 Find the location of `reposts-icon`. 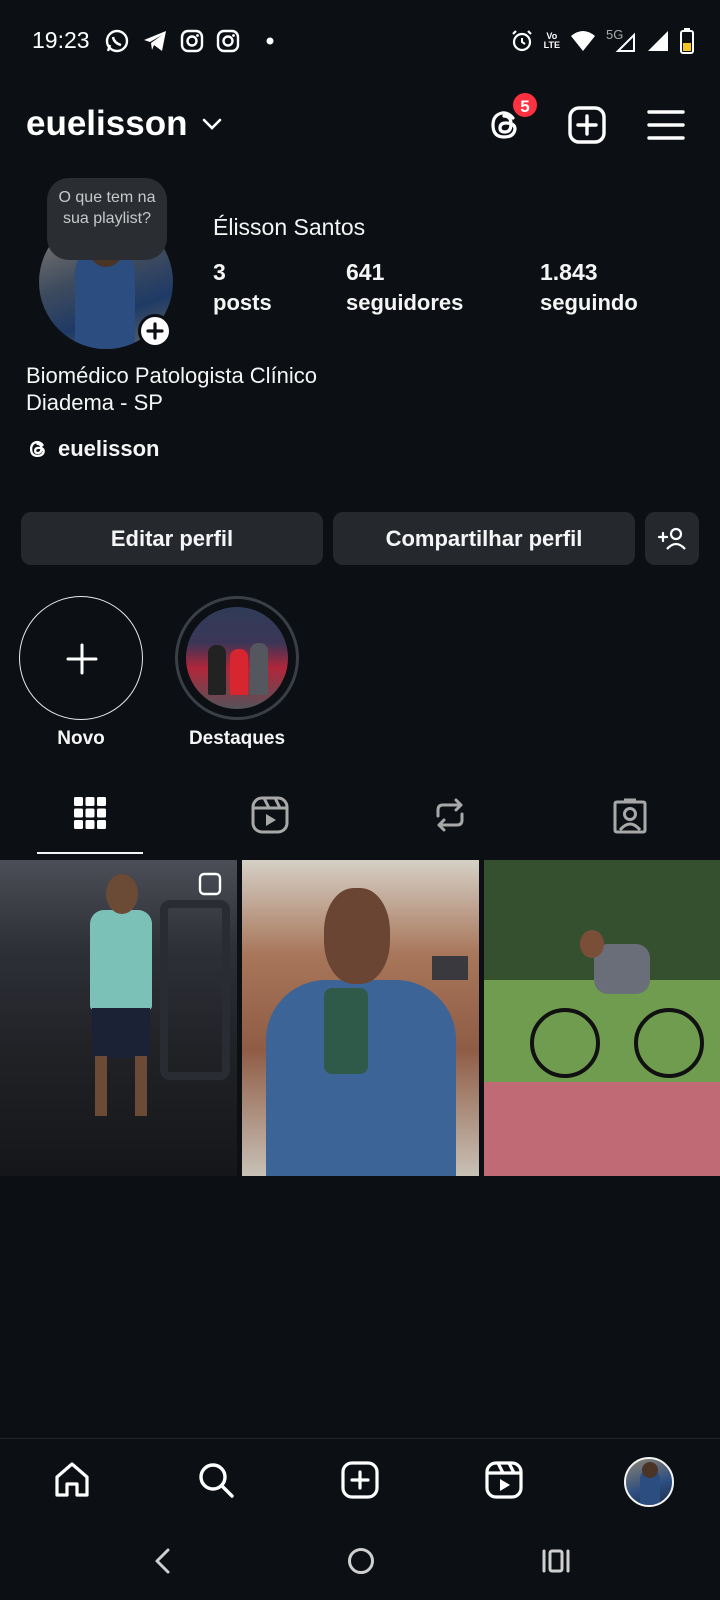

reposts-icon is located at coordinates (450, 815).